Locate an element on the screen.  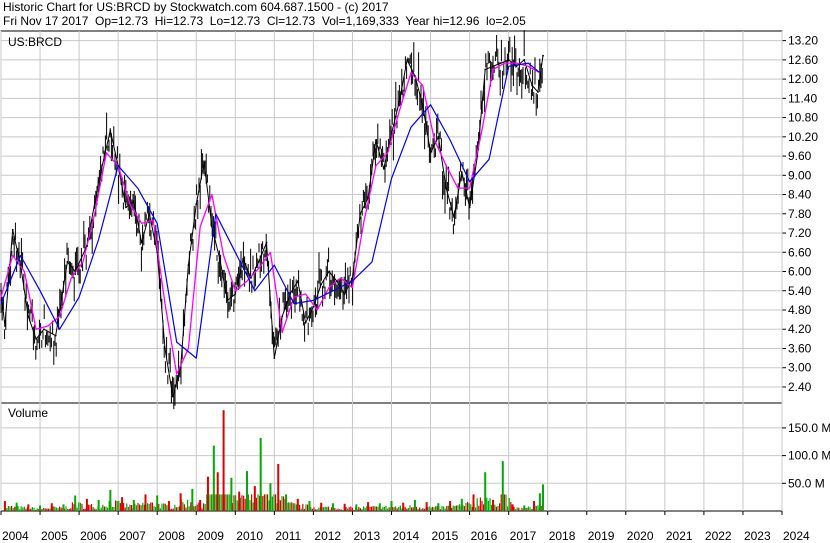
x-year-label: 2015 is located at coordinates (445, 536).